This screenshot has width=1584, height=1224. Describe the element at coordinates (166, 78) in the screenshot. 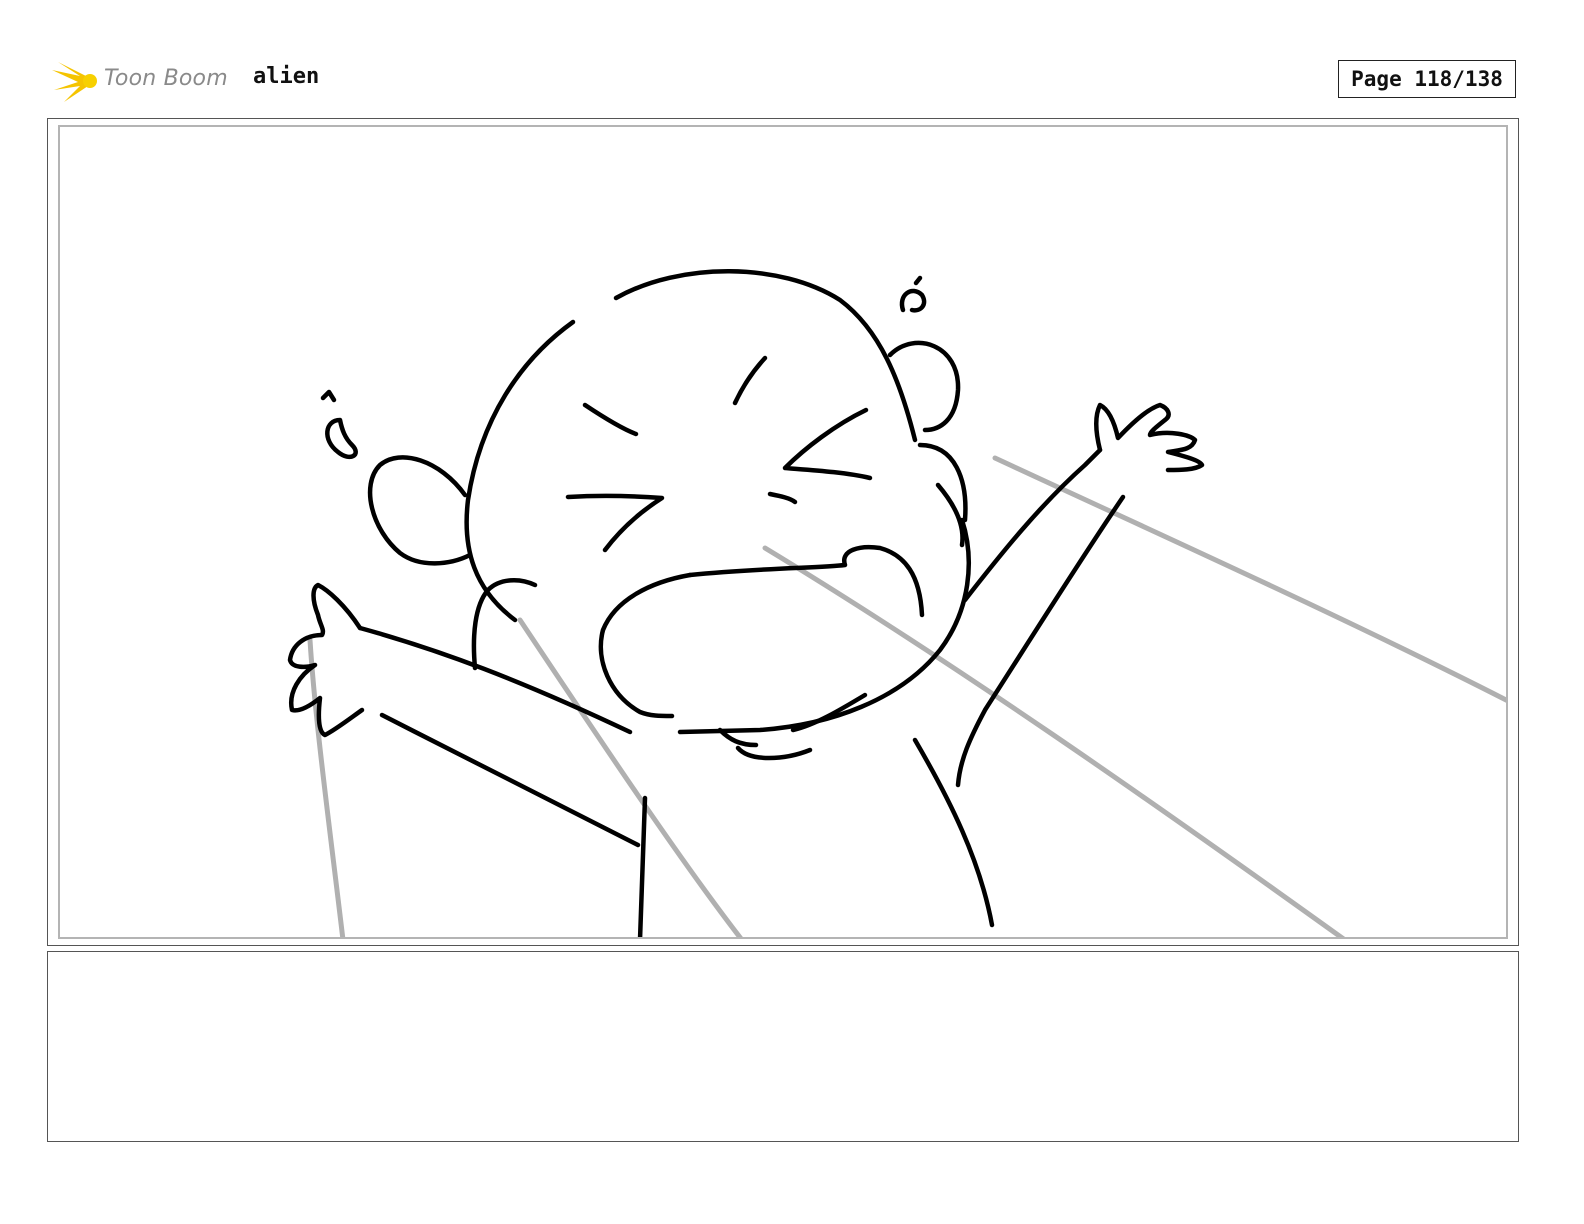

I see `brand-name: Toon Boom` at that location.